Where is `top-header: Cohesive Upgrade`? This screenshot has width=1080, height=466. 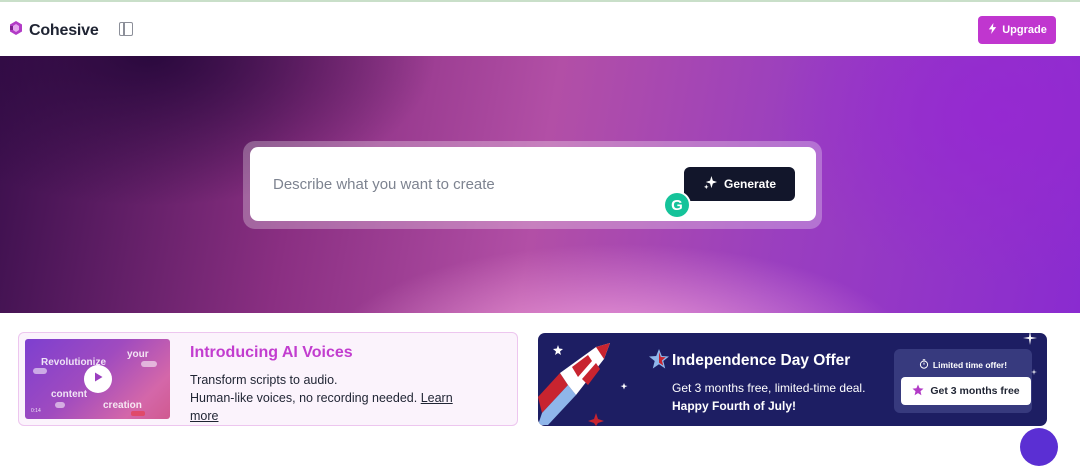 top-header: Cohesive Upgrade is located at coordinates (540, 29).